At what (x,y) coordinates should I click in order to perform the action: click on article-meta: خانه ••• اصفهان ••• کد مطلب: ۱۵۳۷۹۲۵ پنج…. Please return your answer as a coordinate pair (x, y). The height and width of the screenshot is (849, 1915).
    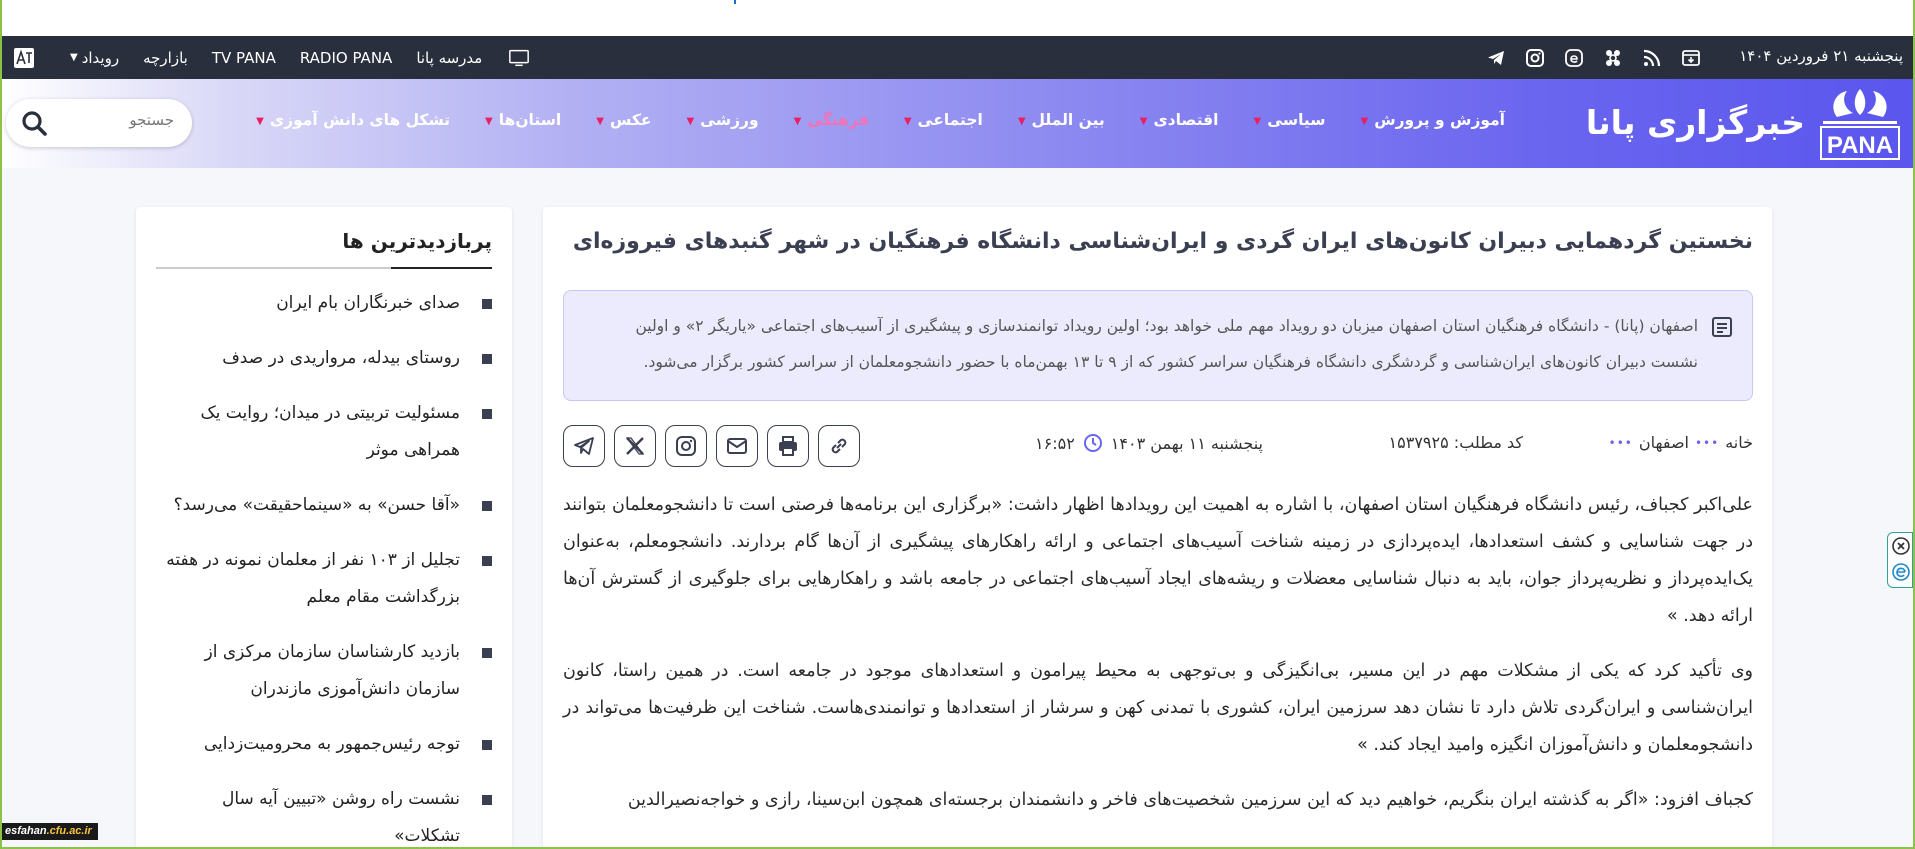
    Looking at the image, I should click on (1158, 446).